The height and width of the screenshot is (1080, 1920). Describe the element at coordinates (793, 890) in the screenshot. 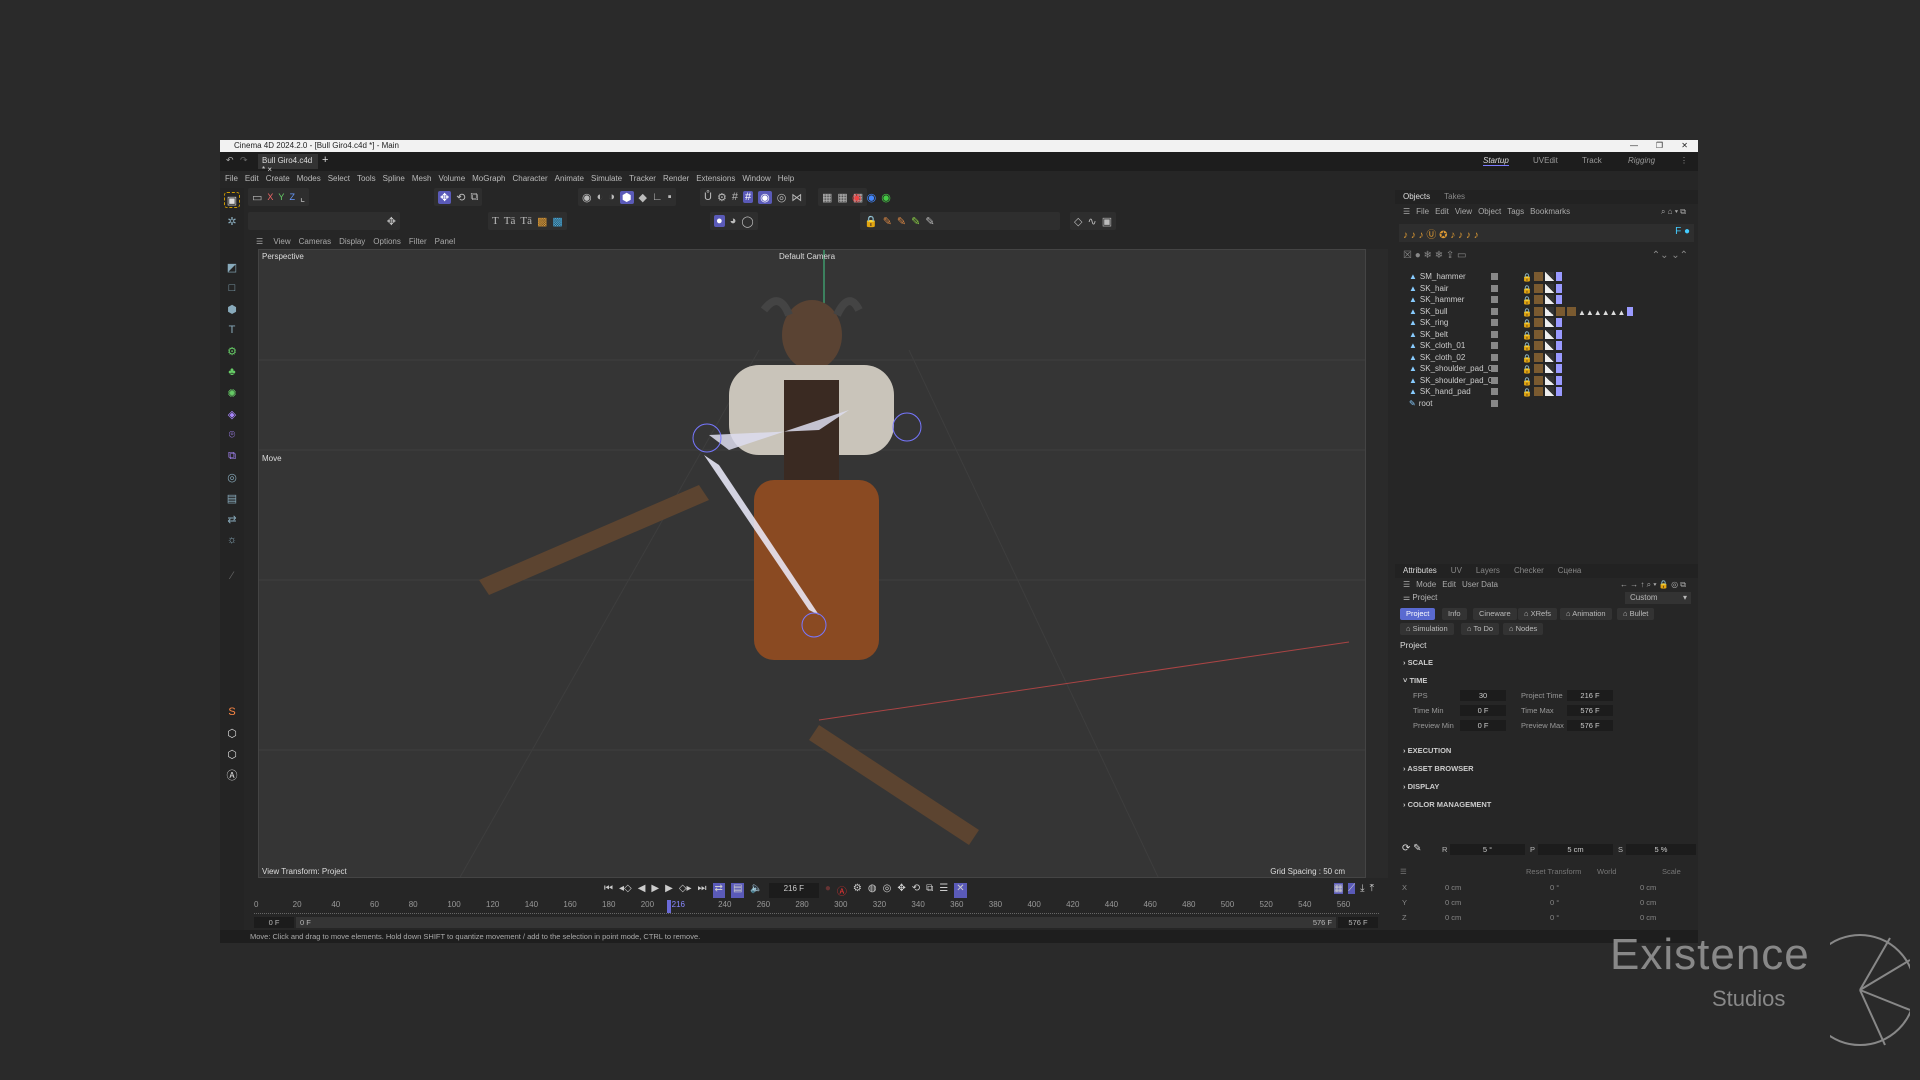

I see `current-frame-field: 216 F` at that location.